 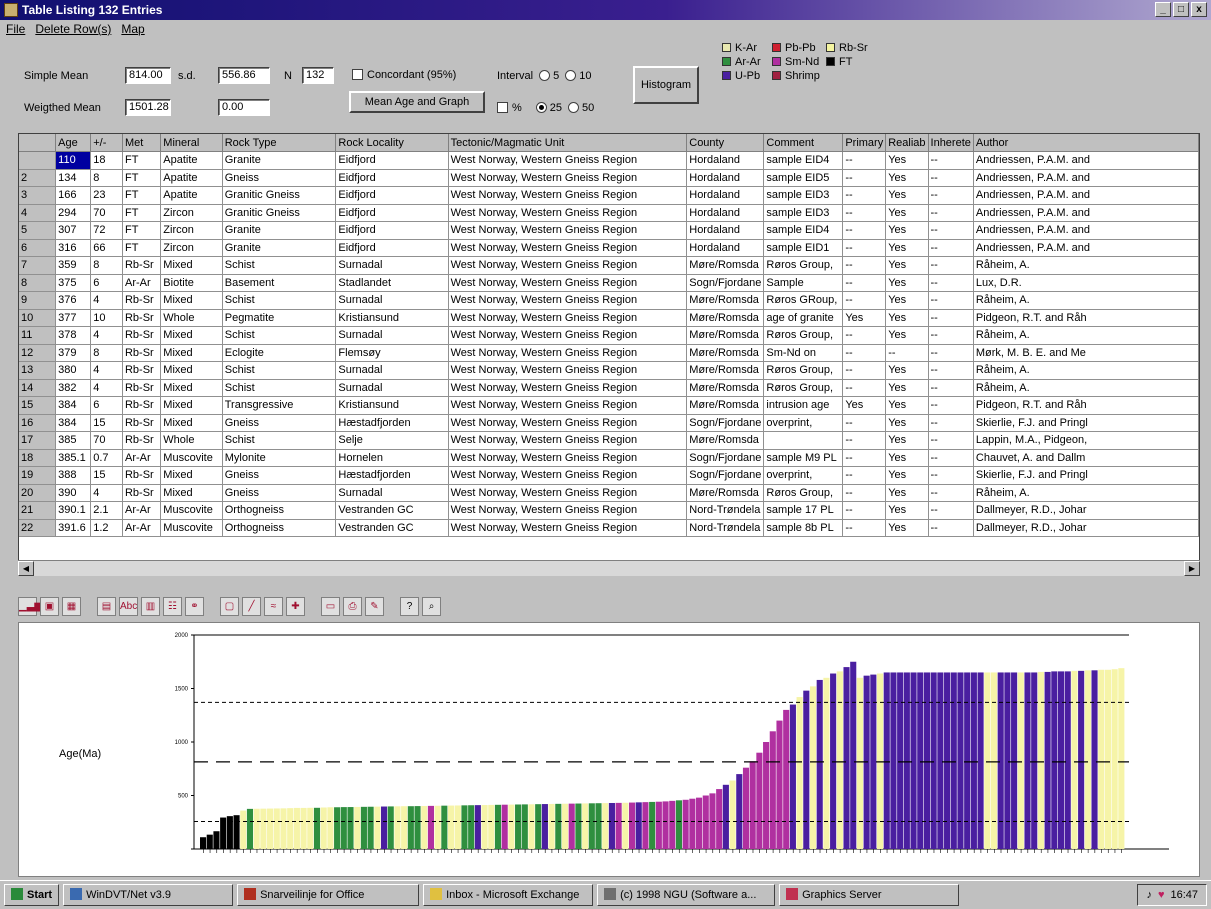 What do you see at coordinates (73, 405) in the screenshot?
I see `table-cell: 384` at bounding box center [73, 405].